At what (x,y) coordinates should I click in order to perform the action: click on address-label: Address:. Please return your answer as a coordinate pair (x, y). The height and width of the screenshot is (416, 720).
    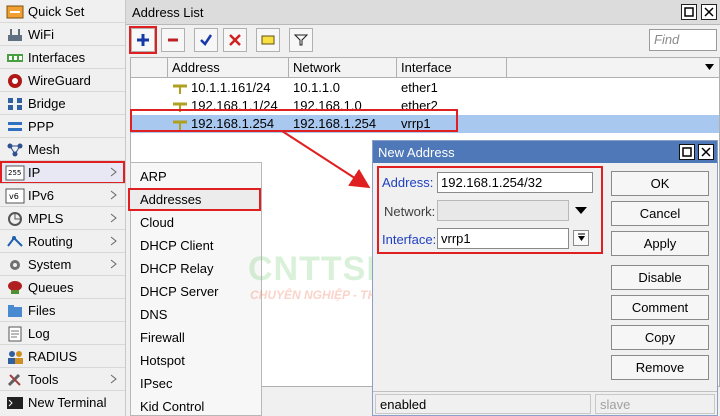
    Looking at the image, I should click on (408, 182).